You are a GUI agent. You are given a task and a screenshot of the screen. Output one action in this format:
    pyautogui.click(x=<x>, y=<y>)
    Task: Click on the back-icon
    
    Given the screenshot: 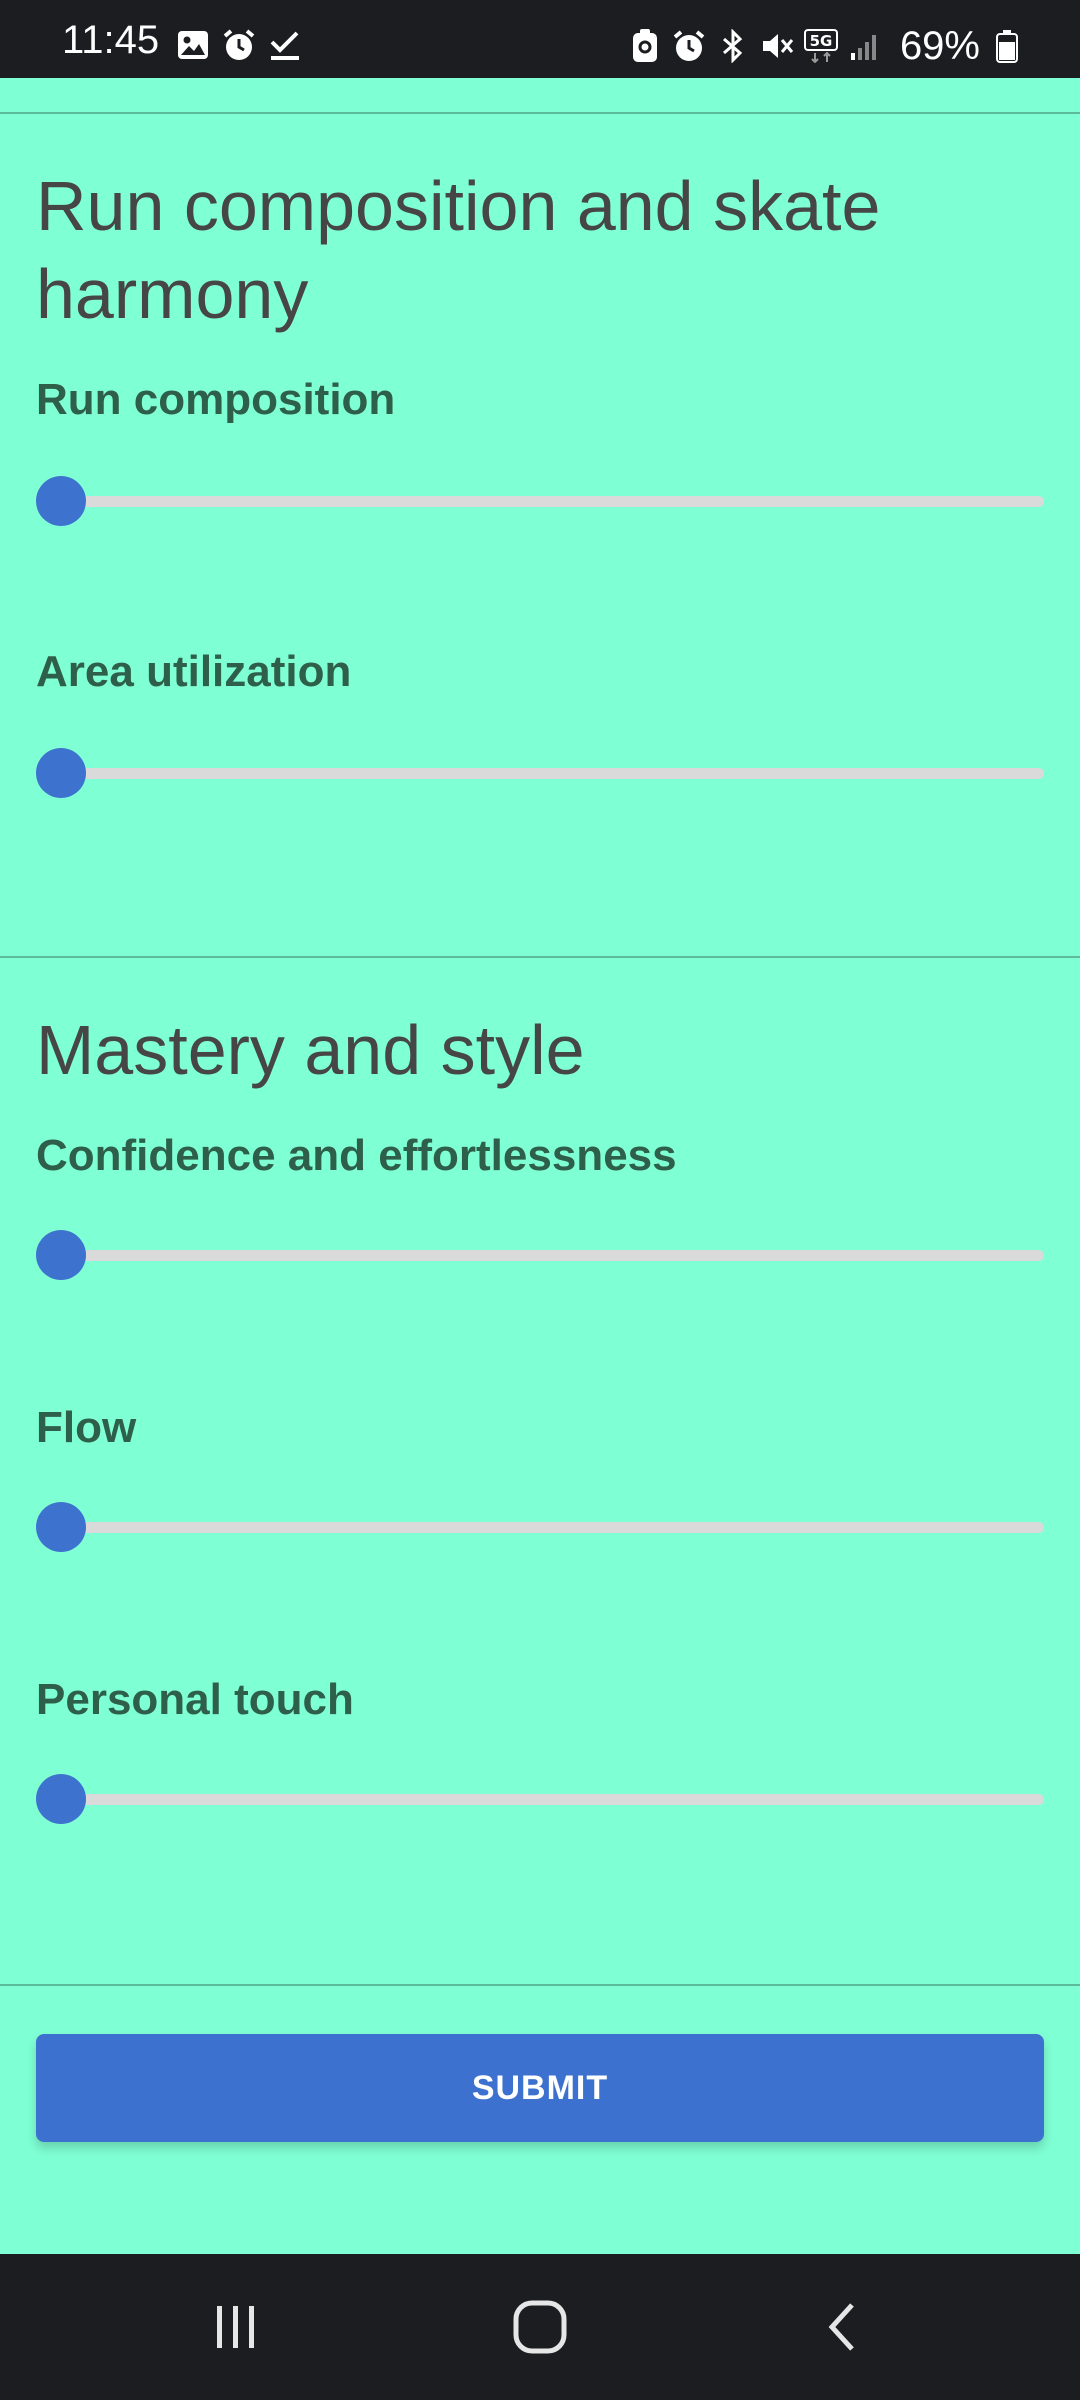 What is the action you would take?
    pyautogui.click(x=842, y=2327)
    